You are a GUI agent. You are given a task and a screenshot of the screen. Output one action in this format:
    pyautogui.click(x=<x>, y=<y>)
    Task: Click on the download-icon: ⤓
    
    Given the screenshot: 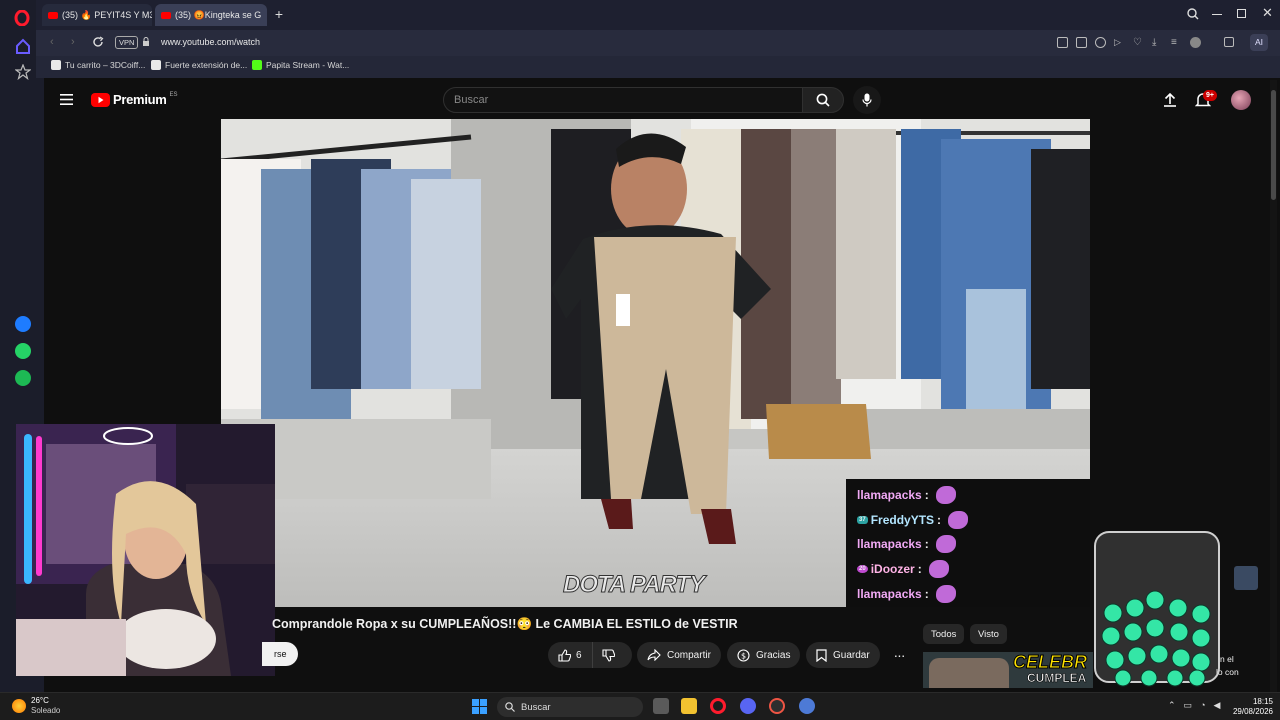 What is the action you would take?
    pyautogui.click(x=1157, y=42)
    